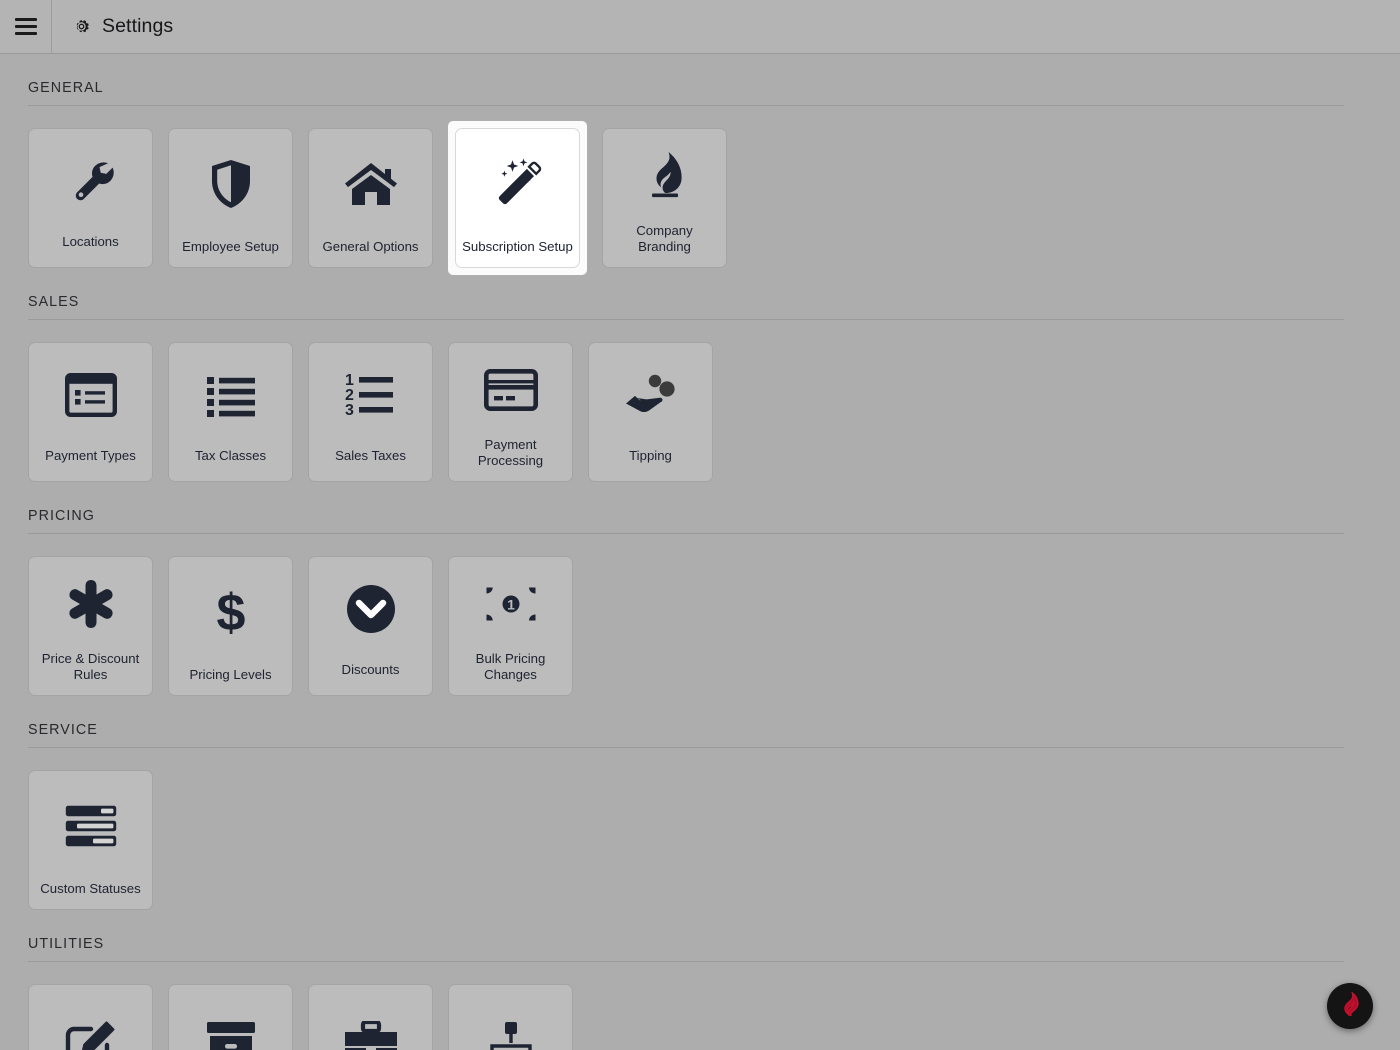 This screenshot has width=1400, height=1050. I want to click on section-heading: PRICING, so click(61, 516).